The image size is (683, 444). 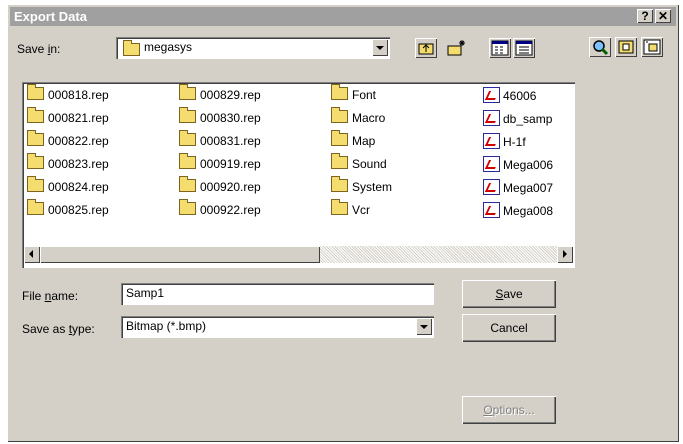 I want to click on new-folder-icon, so click(x=456, y=48).